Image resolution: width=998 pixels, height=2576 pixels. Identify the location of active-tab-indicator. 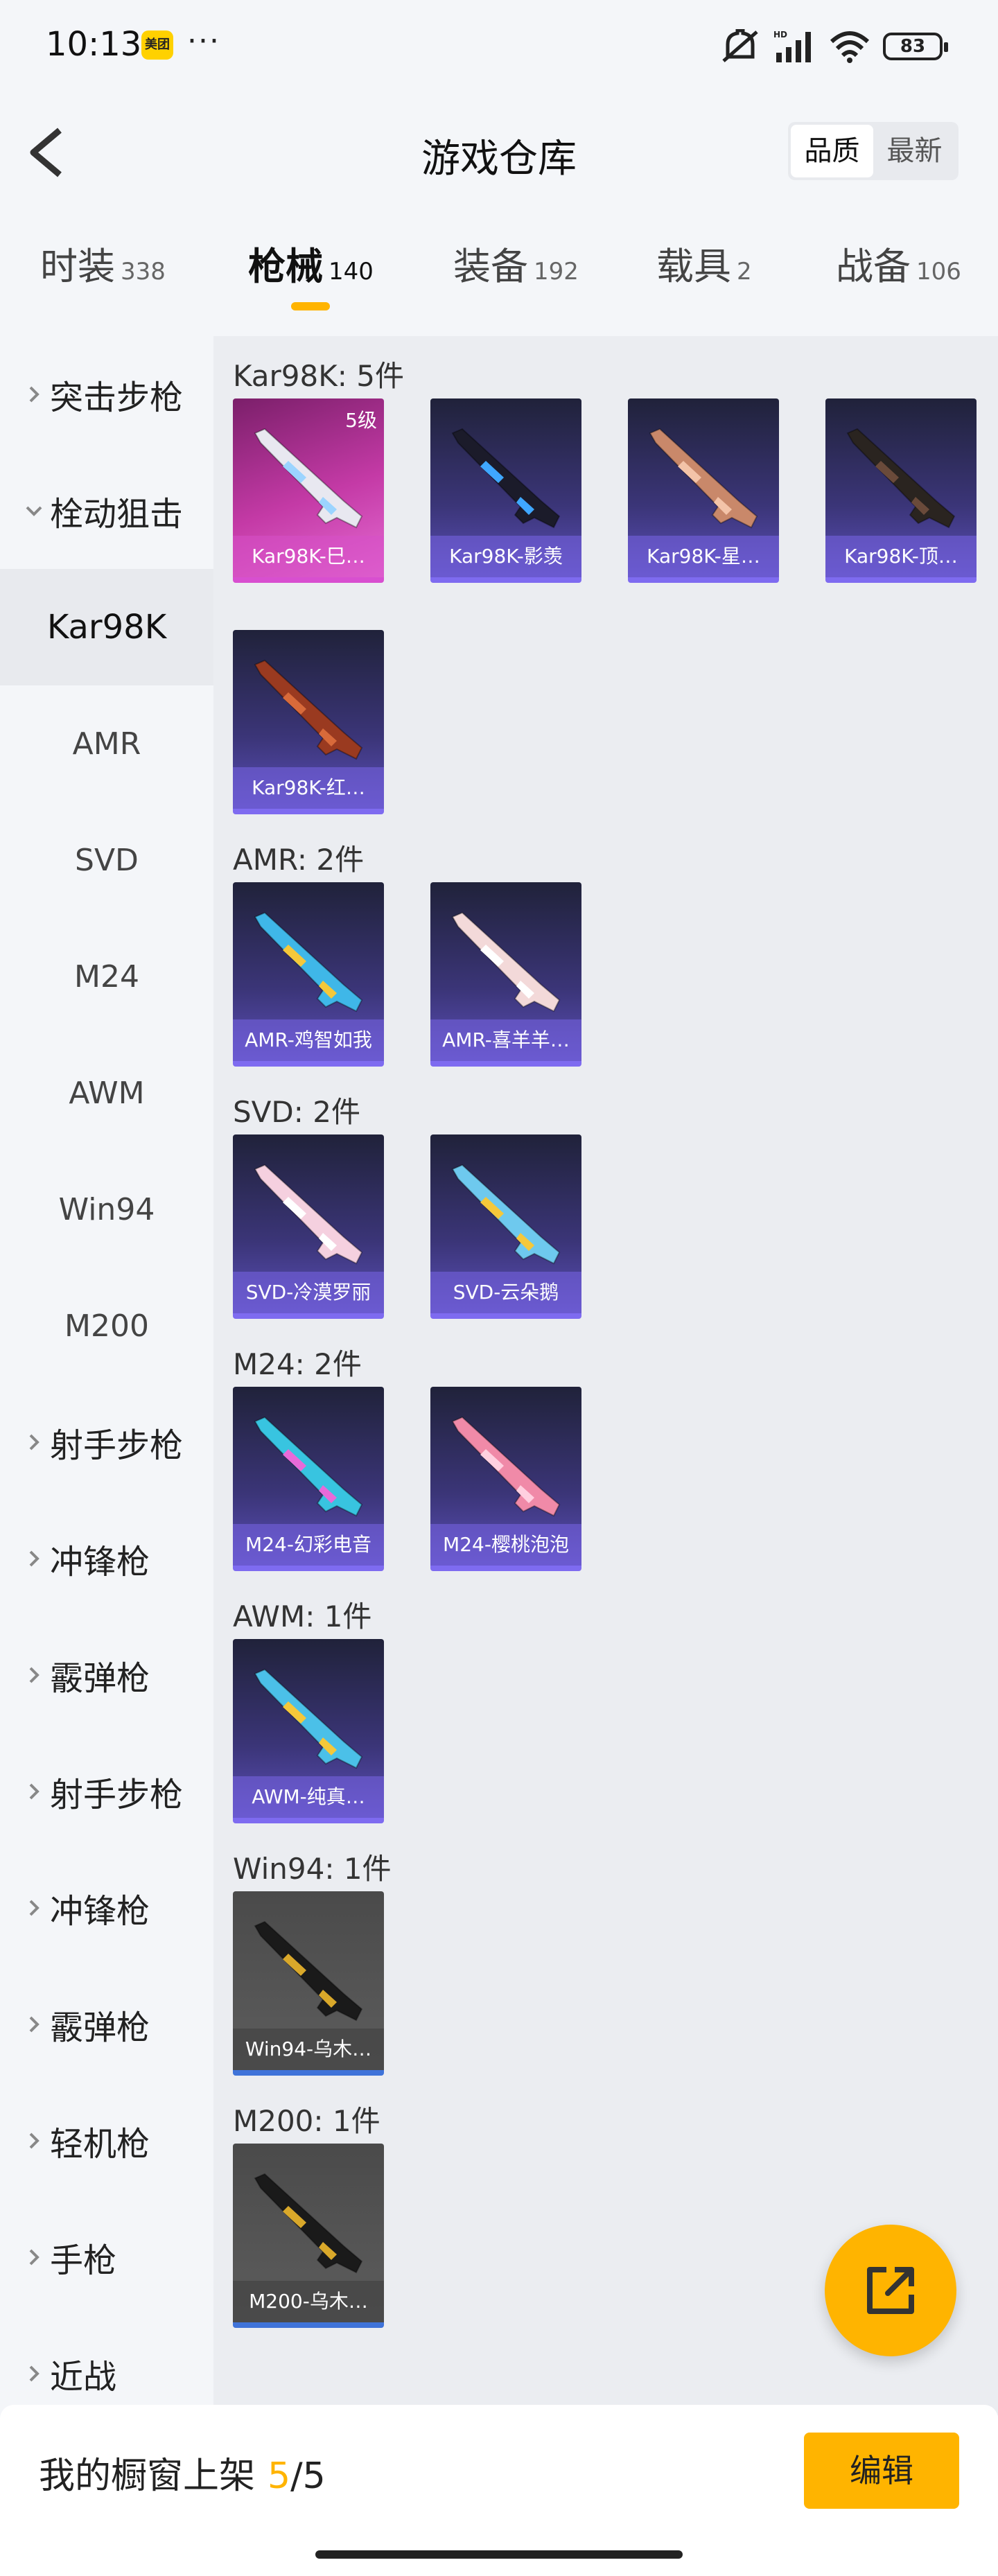
(310, 306).